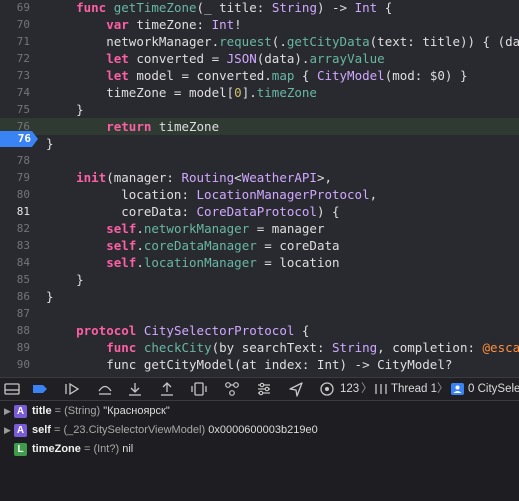 The image size is (519, 501). What do you see at coordinates (15, 296) in the screenshot?
I see `line-number: 86` at bounding box center [15, 296].